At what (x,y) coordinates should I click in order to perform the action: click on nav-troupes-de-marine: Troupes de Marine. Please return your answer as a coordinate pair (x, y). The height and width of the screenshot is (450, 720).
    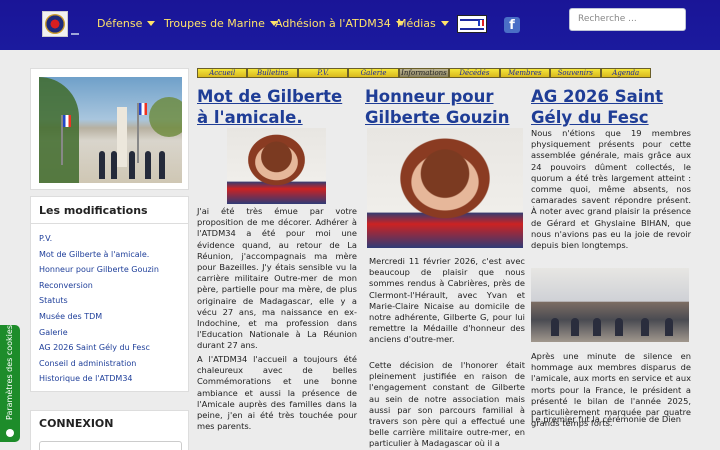
    Looking at the image, I should click on (221, 23).